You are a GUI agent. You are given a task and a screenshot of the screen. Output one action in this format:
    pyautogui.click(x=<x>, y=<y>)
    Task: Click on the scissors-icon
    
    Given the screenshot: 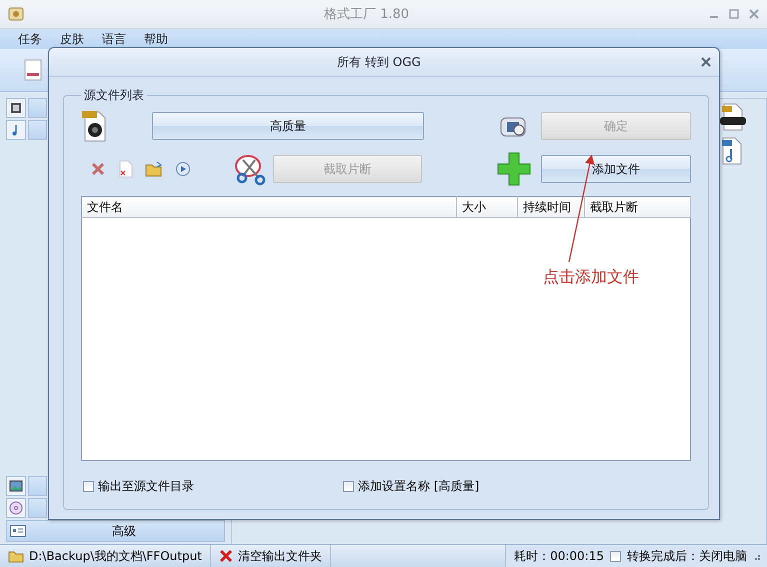 What is the action you would take?
    pyautogui.click(x=250, y=169)
    